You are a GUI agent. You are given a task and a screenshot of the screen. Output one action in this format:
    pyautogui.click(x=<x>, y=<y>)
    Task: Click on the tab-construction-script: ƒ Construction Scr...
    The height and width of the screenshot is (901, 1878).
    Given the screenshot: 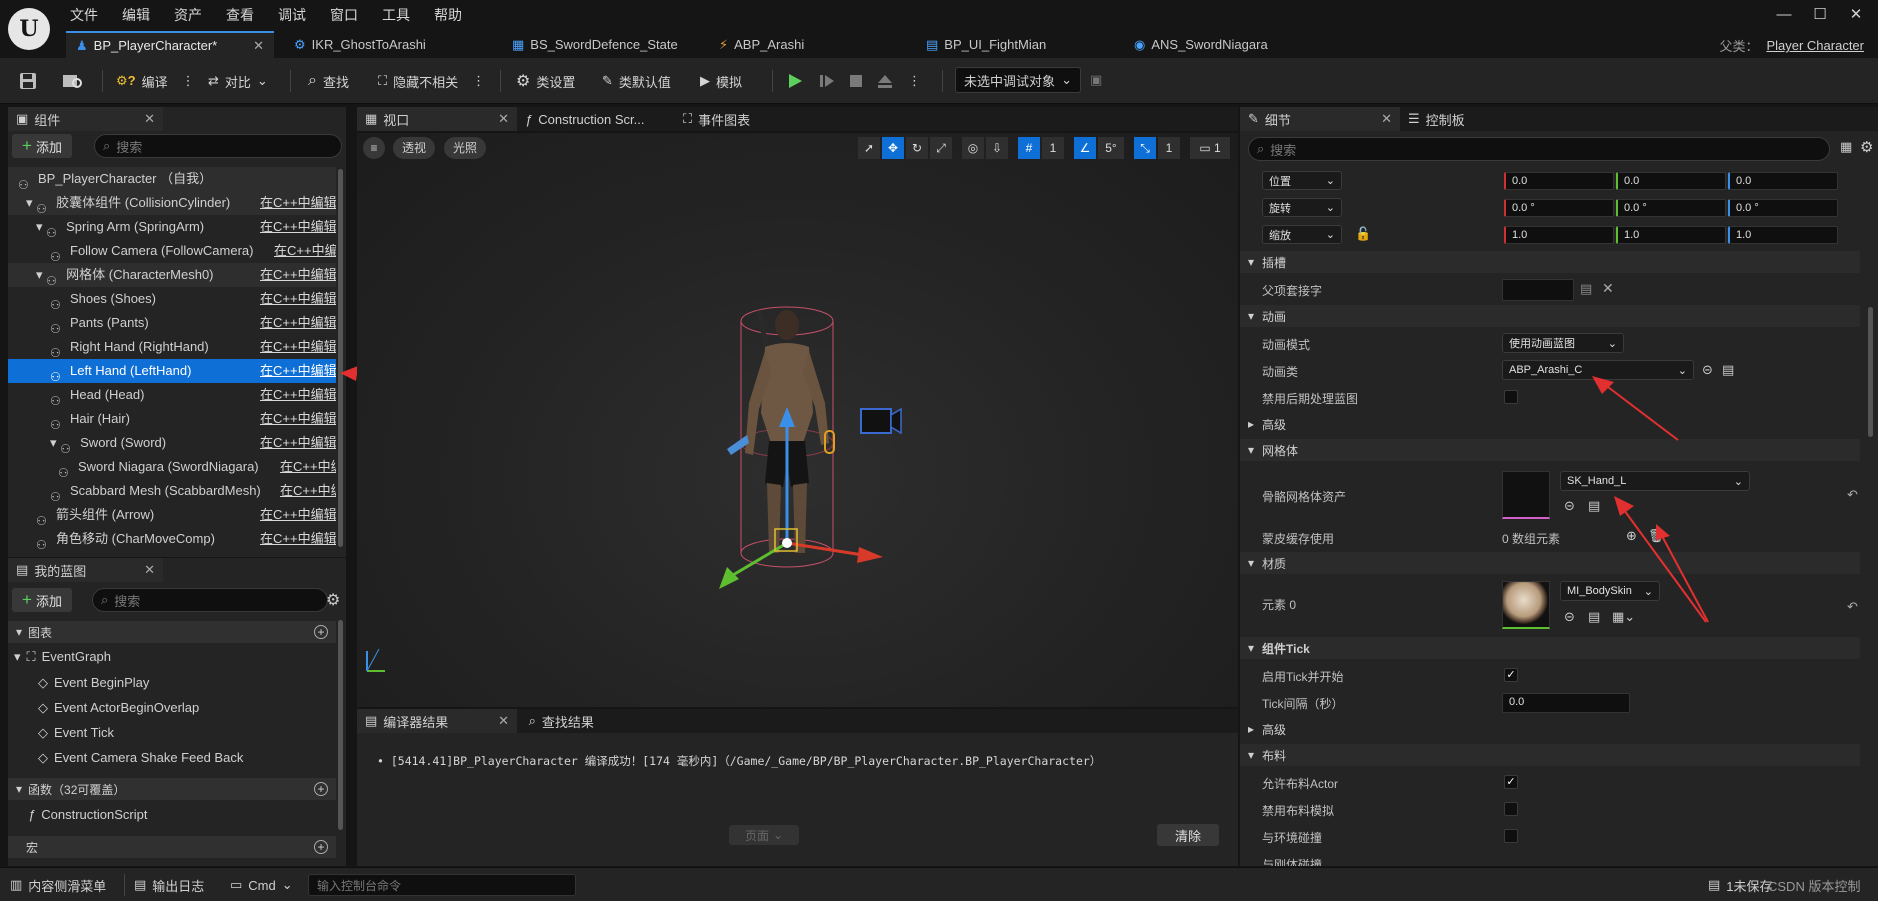 What is the action you would take?
    pyautogui.click(x=596, y=119)
    